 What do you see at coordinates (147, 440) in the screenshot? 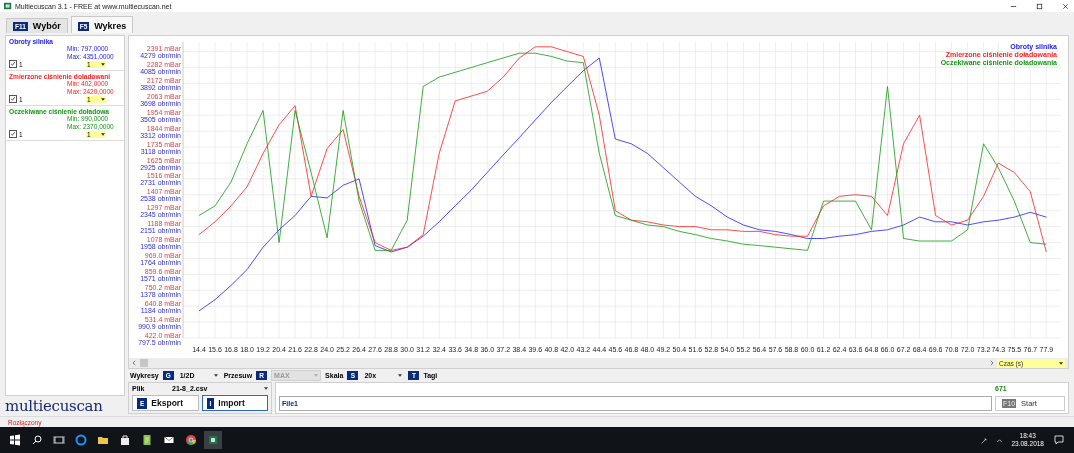
I see `notepad-icon` at bounding box center [147, 440].